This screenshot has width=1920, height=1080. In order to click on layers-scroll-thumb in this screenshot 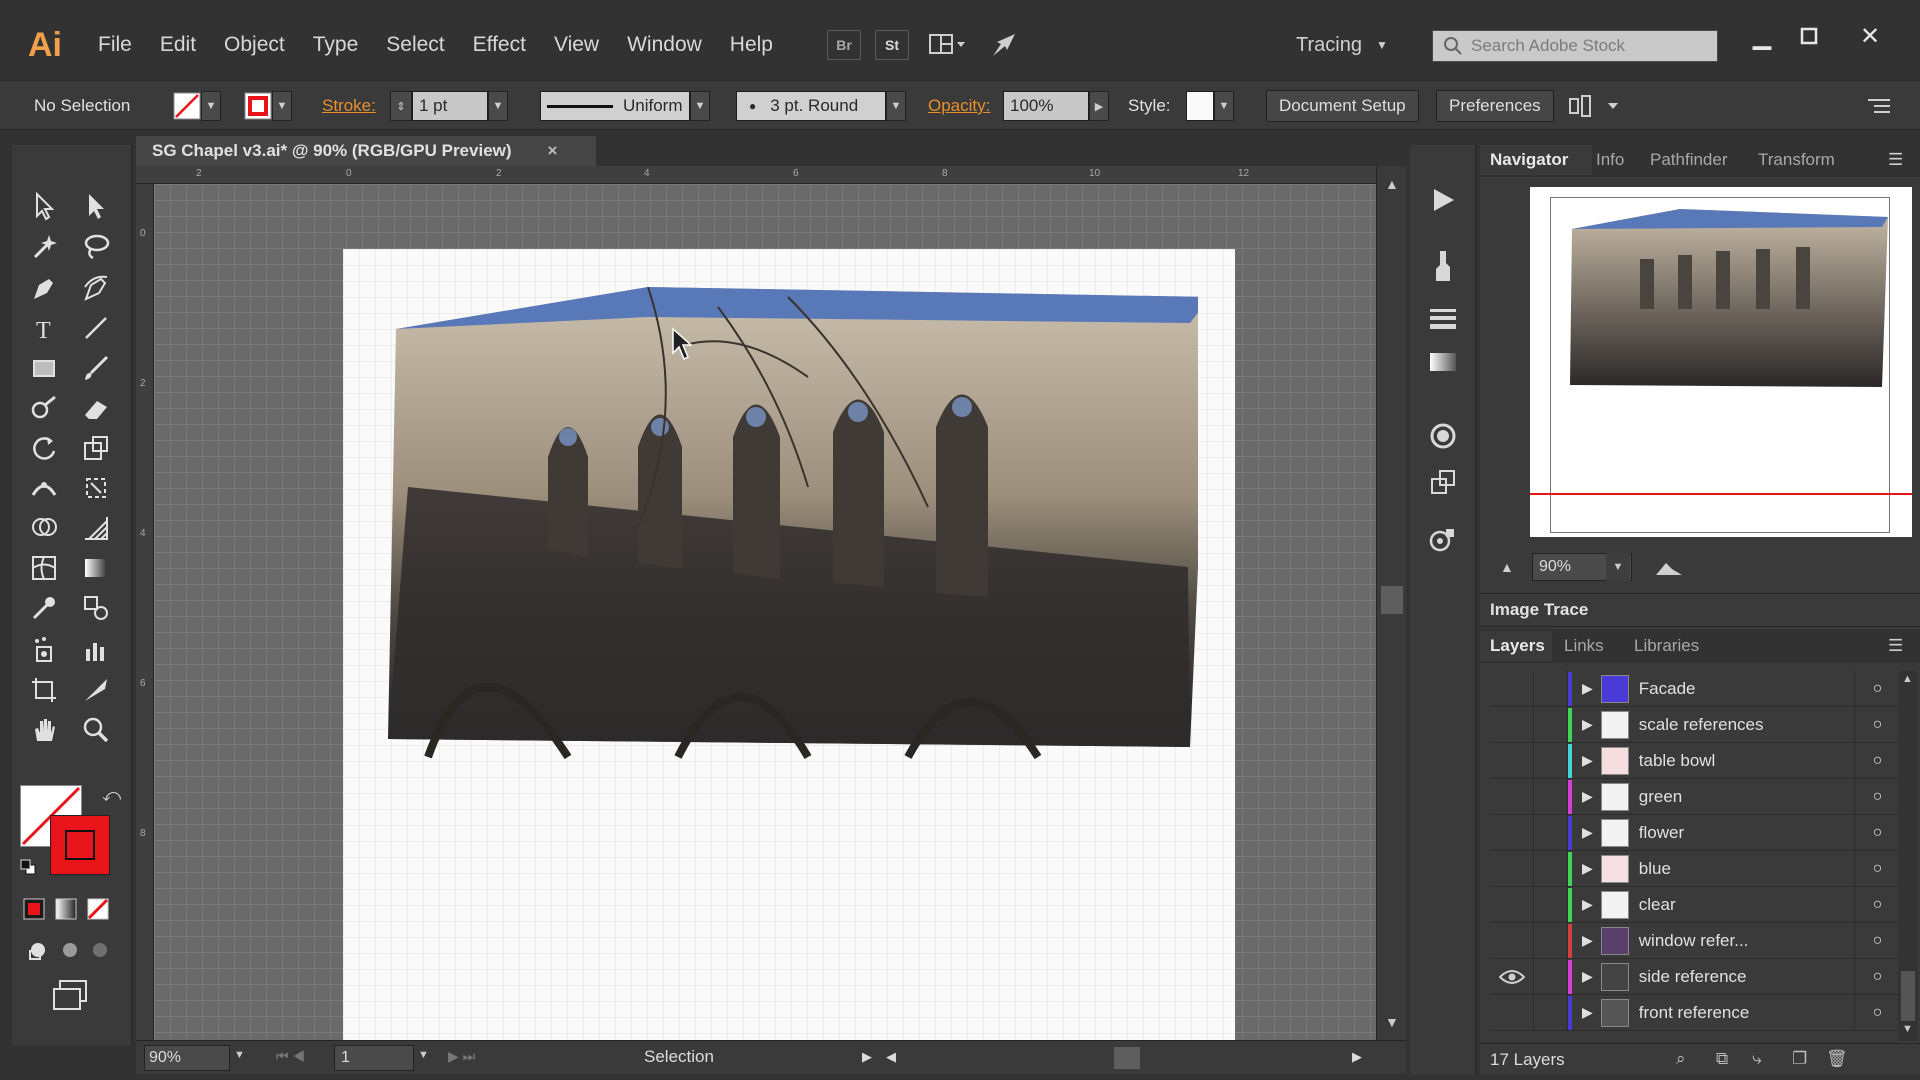, I will do `click(1908, 996)`.